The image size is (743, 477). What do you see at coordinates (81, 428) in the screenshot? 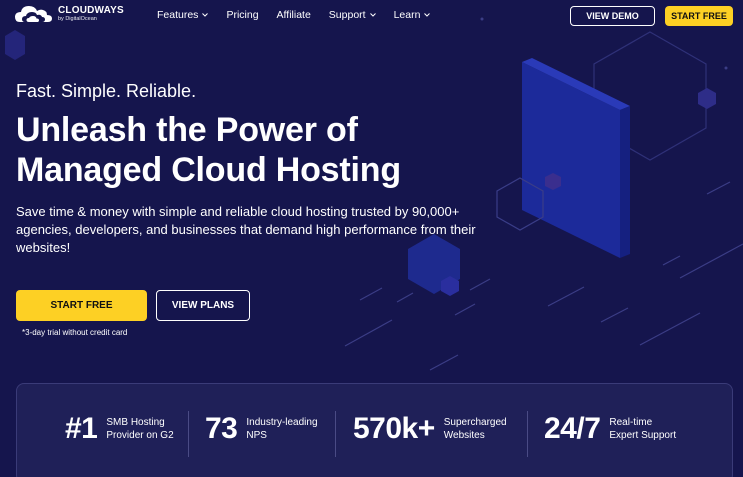
I see `stat-value: #1` at bounding box center [81, 428].